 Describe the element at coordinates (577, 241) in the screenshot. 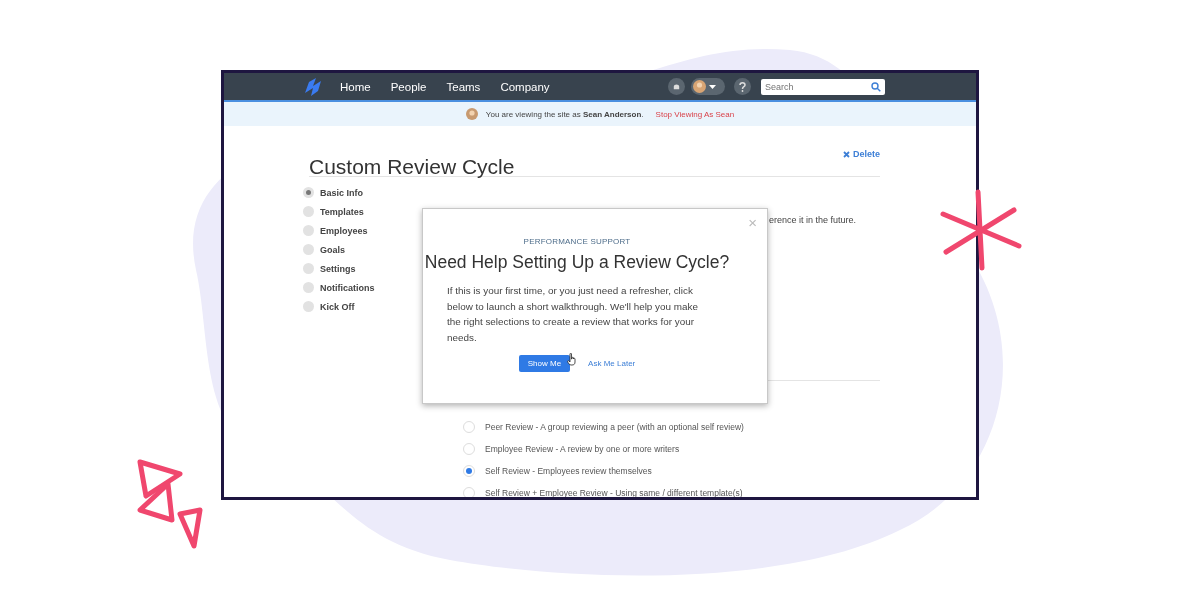

I see `dialog-eyebrow: PERFORMANCE SUPPORT` at that location.